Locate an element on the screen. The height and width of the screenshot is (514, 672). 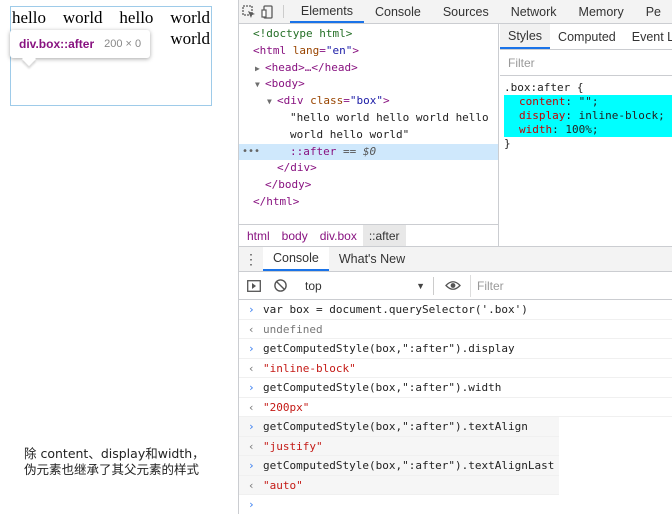
div-tag: <div is located at coordinates (294, 101).